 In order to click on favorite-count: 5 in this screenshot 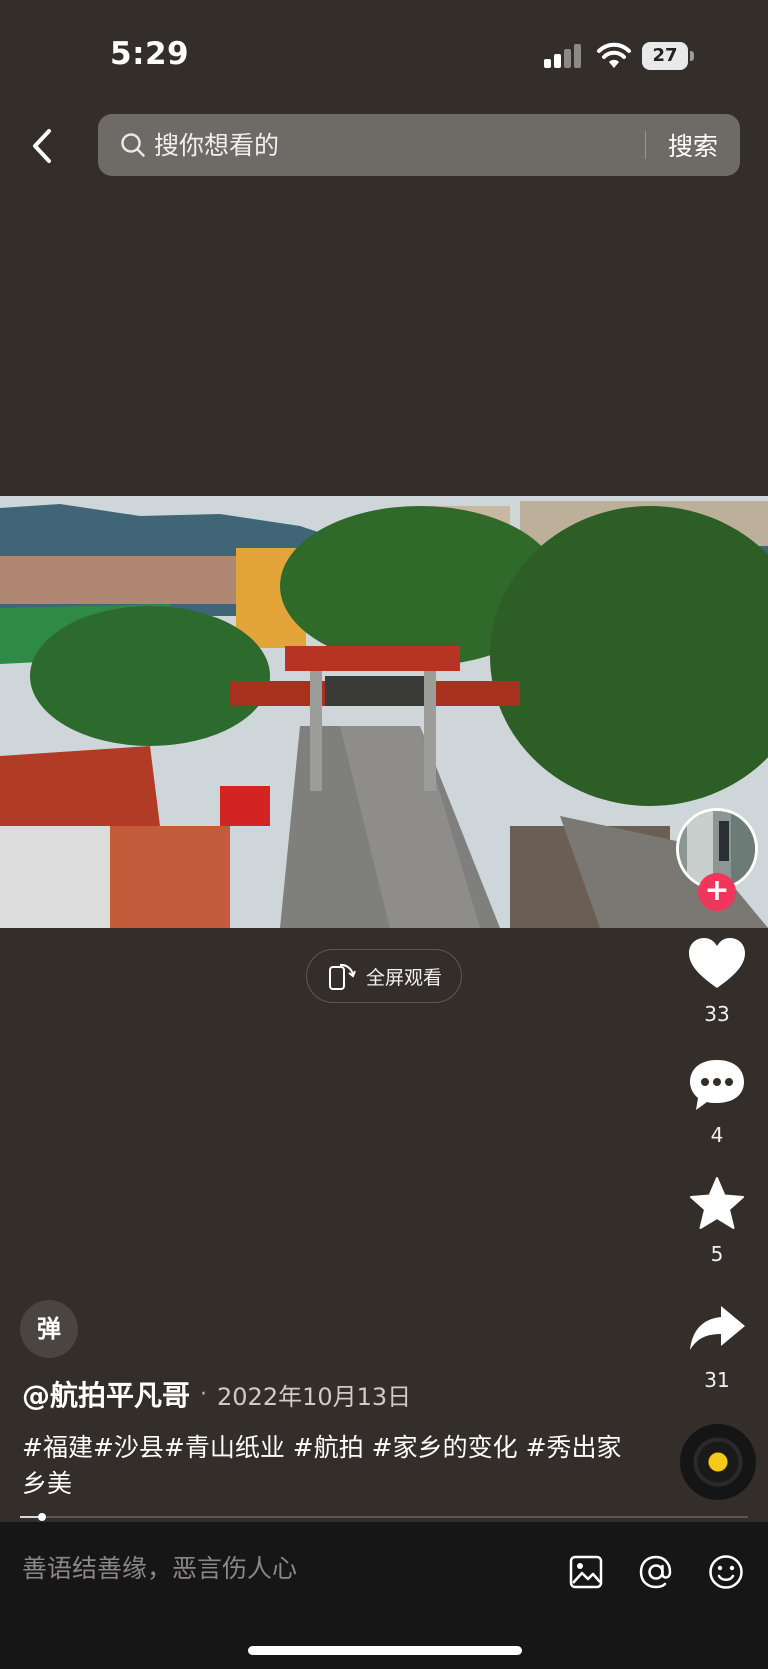, I will do `click(717, 1254)`.